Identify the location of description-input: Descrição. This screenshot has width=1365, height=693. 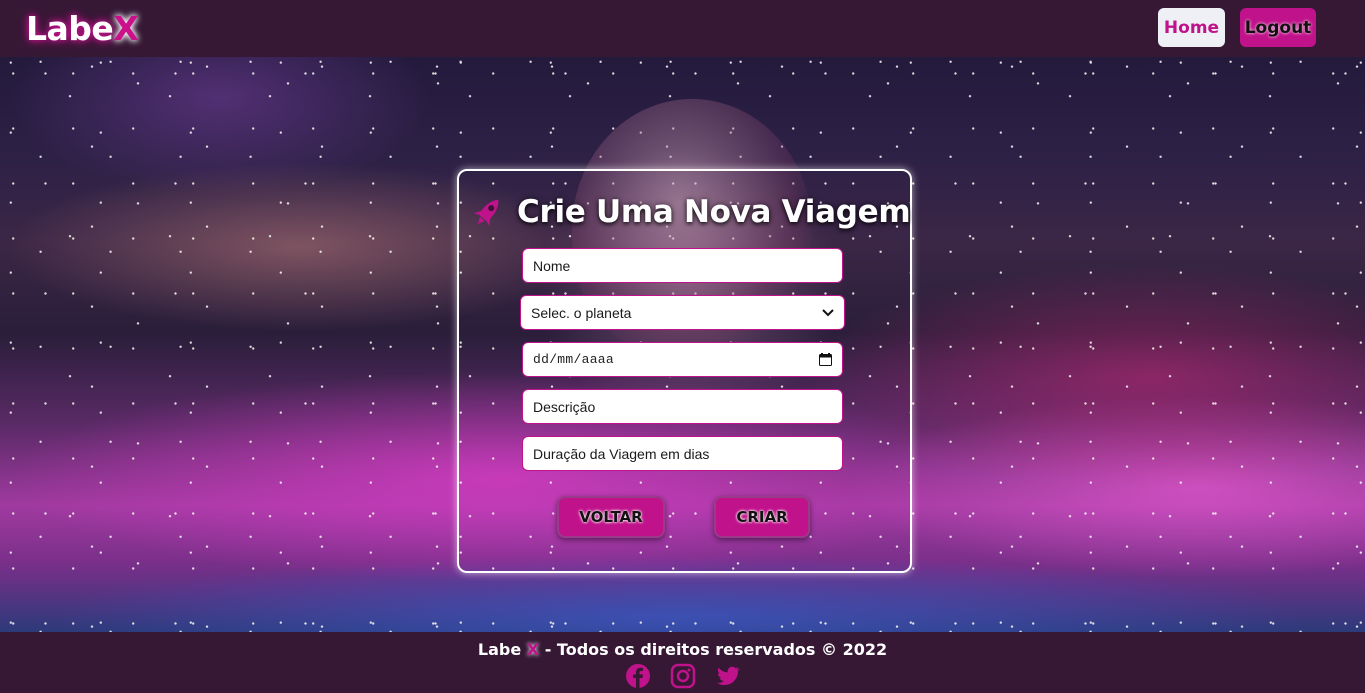
(682, 406).